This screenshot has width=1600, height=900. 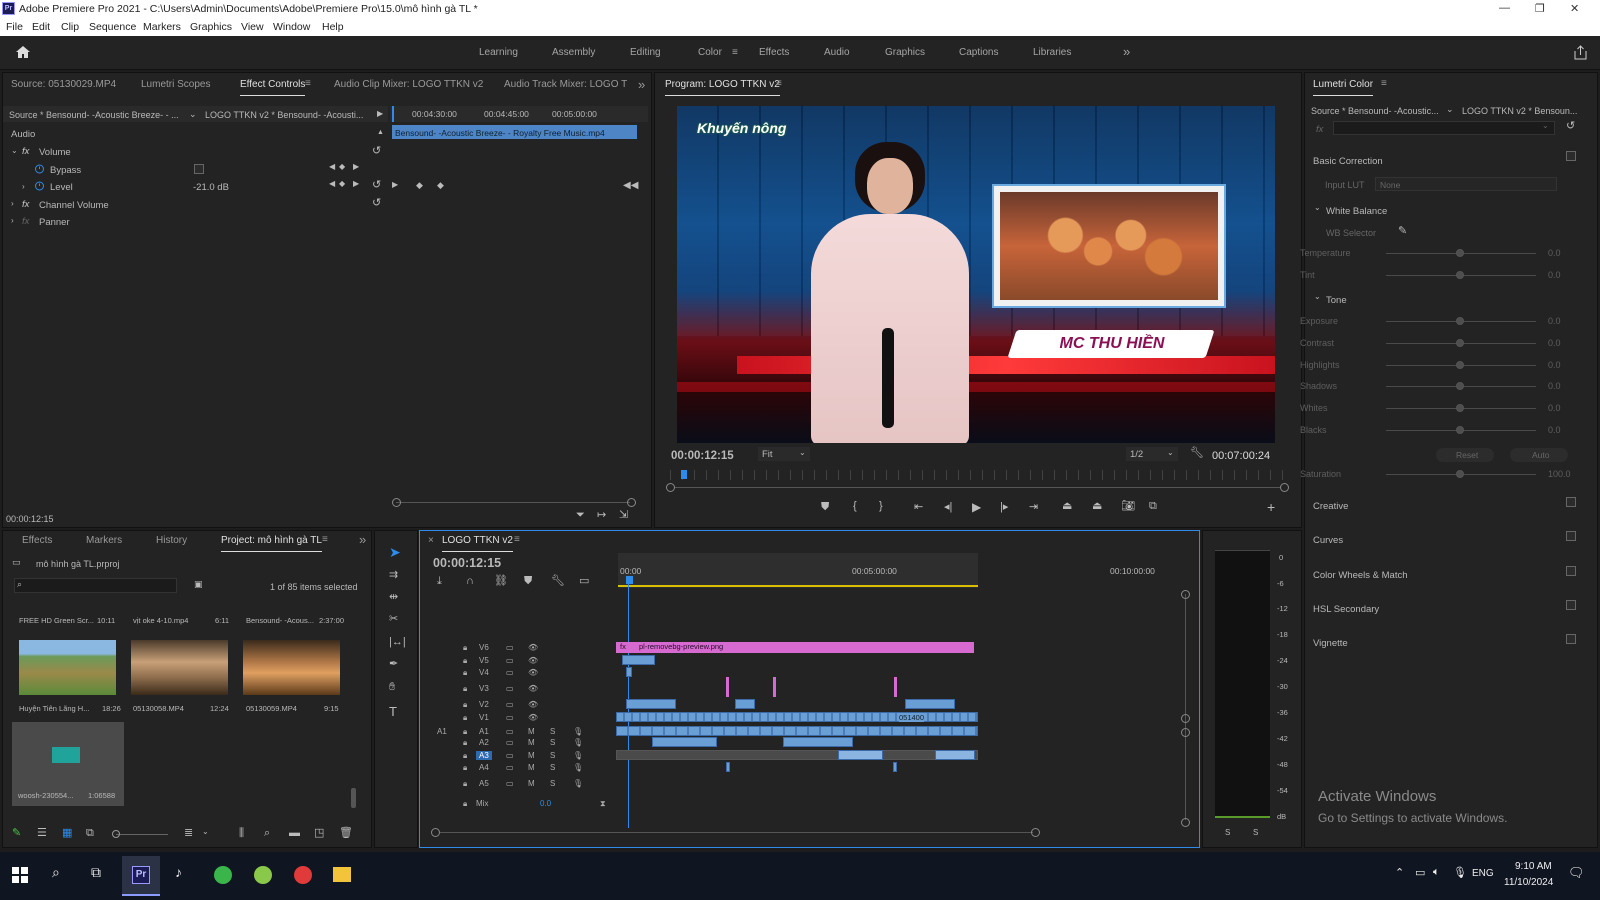 What do you see at coordinates (393, 114) in the screenshot?
I see `ec-playhead` at bounding box center [393, 114].